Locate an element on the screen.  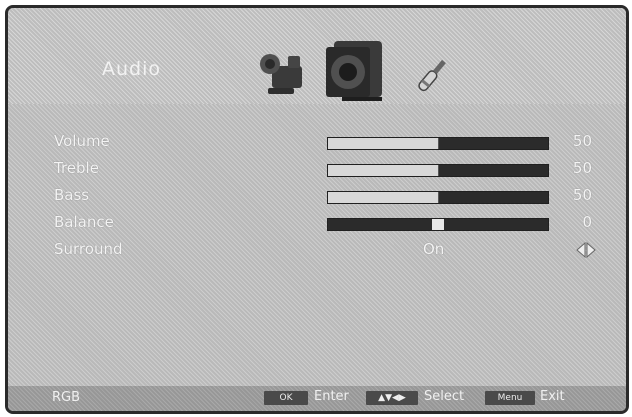
volume-label: Volume is located at coordinates (82, 141).